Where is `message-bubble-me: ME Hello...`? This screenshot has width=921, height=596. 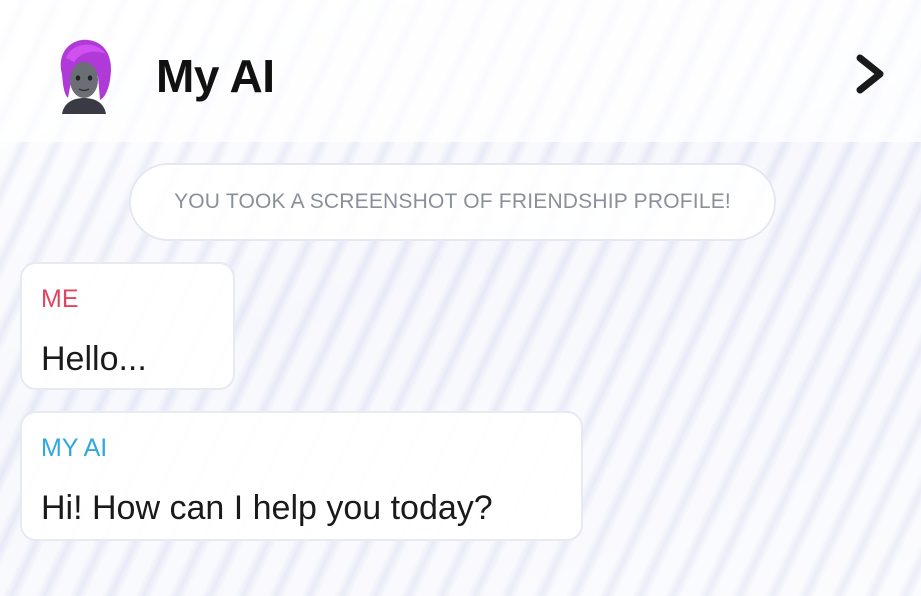 message-bubble-me: ME Hello... is located at coordinates (127, 326).